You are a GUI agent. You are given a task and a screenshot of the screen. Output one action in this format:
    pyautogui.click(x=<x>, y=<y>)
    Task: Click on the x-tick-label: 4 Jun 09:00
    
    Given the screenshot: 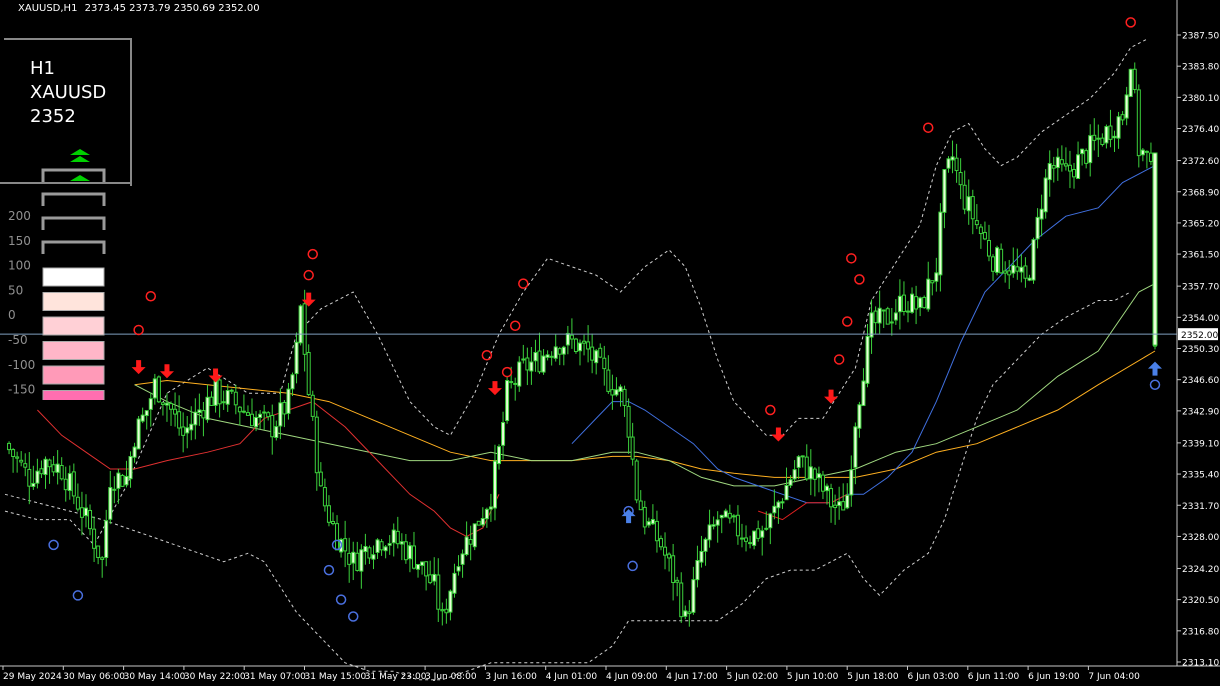 What is the action you would take?
    pyautogui.click(x=632, y=677)
    